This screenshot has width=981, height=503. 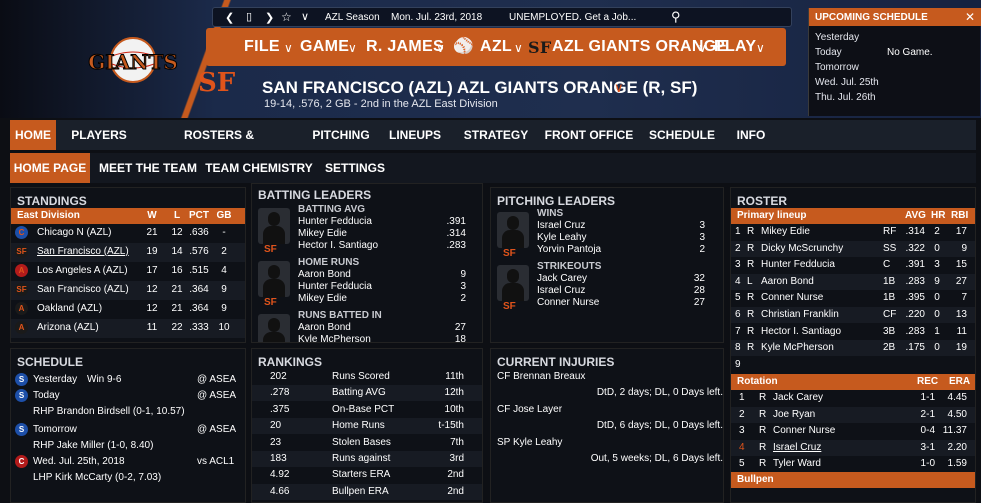 I want to click on ranking-rank: 2nd, so click(x=455, y=475).